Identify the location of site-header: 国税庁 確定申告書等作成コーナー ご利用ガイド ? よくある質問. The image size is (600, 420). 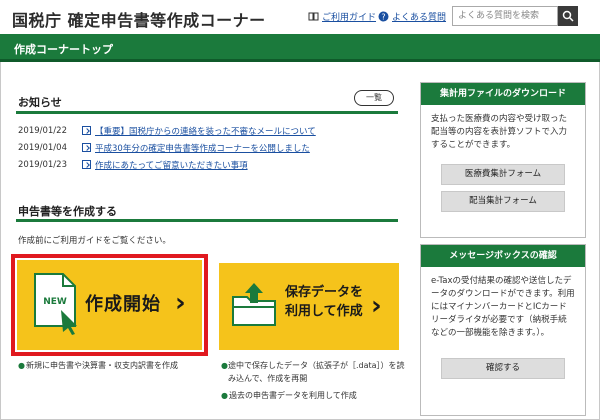
(300, 17).